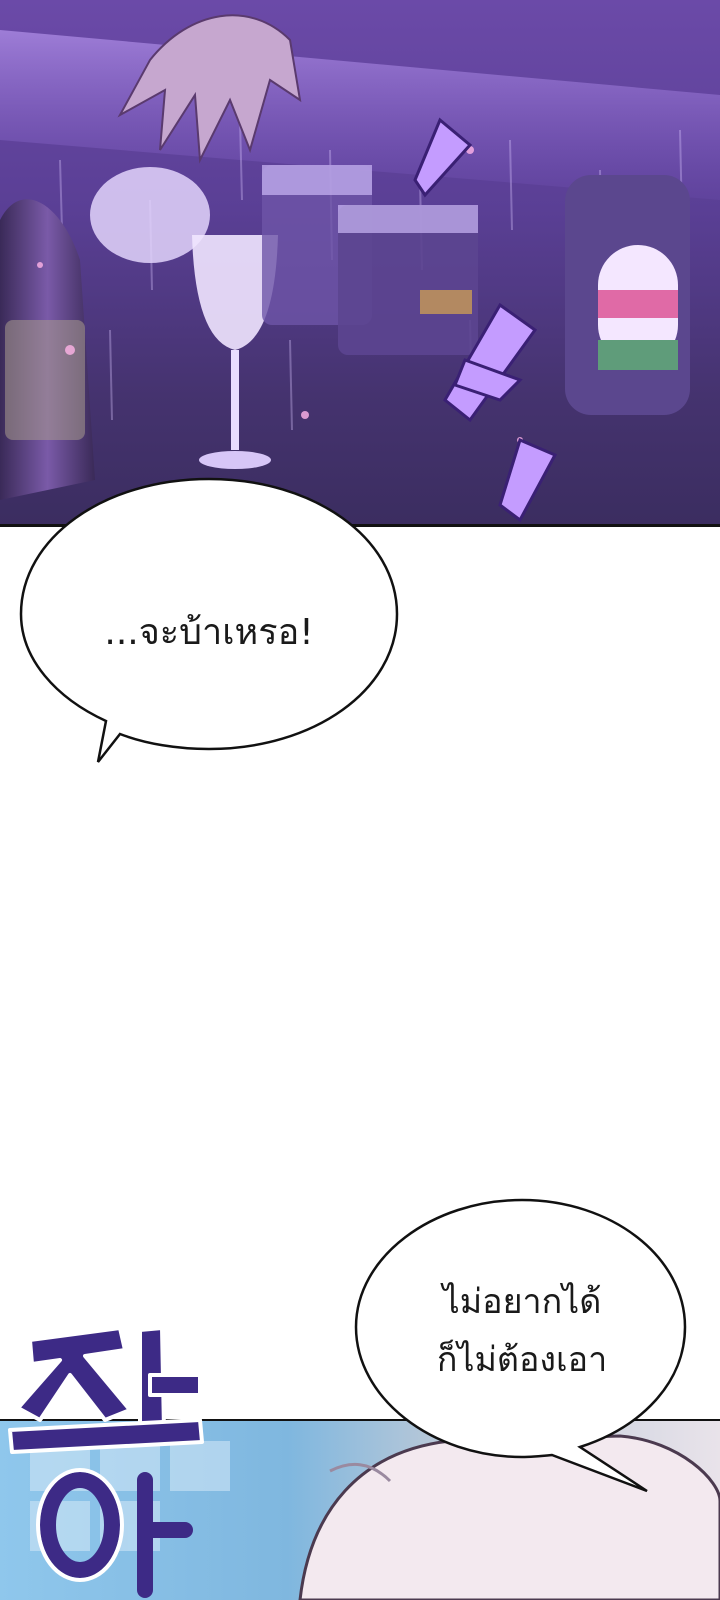 This screenshot has height=1600, width=720. What do you see at coordinates (522, 1360) in the screenshot?
I see `speech-line-2: ก็ไม่ต้องเอา` at bounding box center [522, 1360].